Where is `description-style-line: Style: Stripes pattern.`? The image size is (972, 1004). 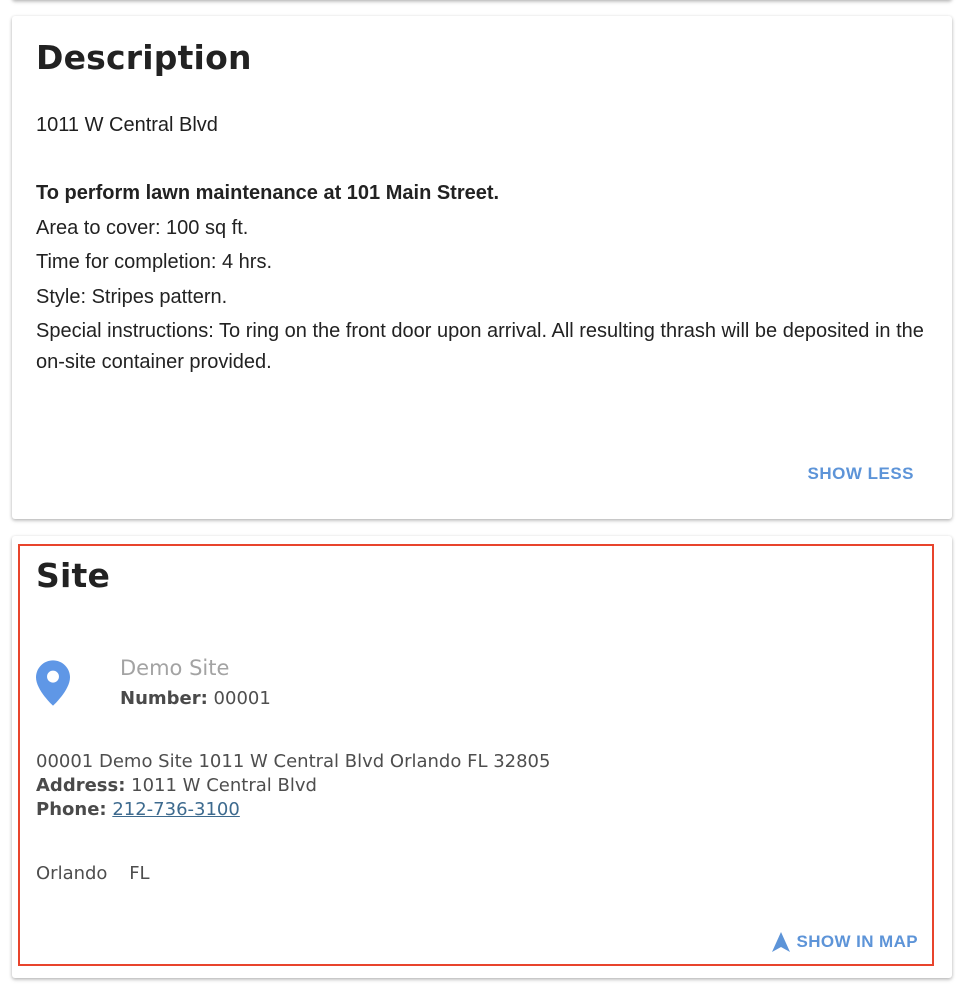 description-style-line: Style: Stripes pattern. is located at coordinates (132, 296).